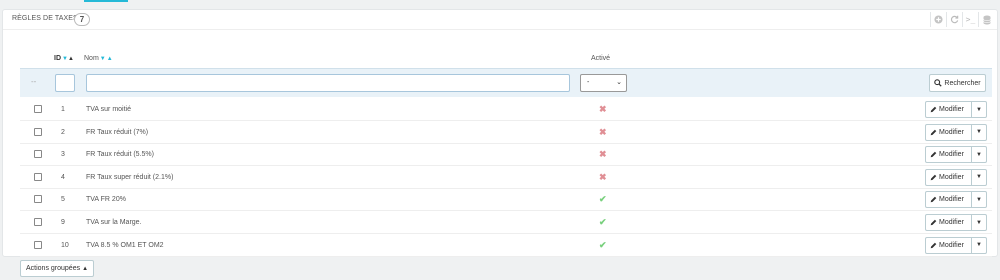  I want to click on row-id: 3, so click(63, 155).